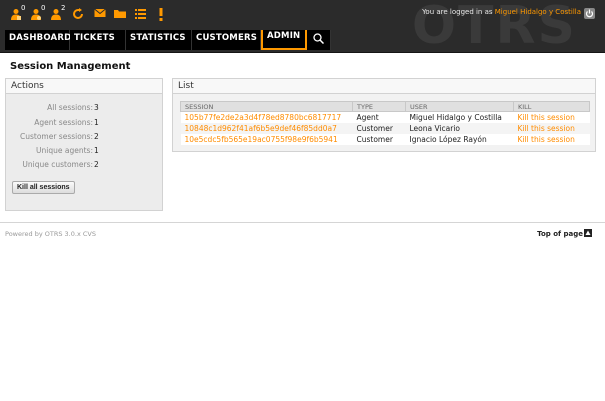 The image size is (605, 401). I want to click on refresh-icon, so click(79, 15).